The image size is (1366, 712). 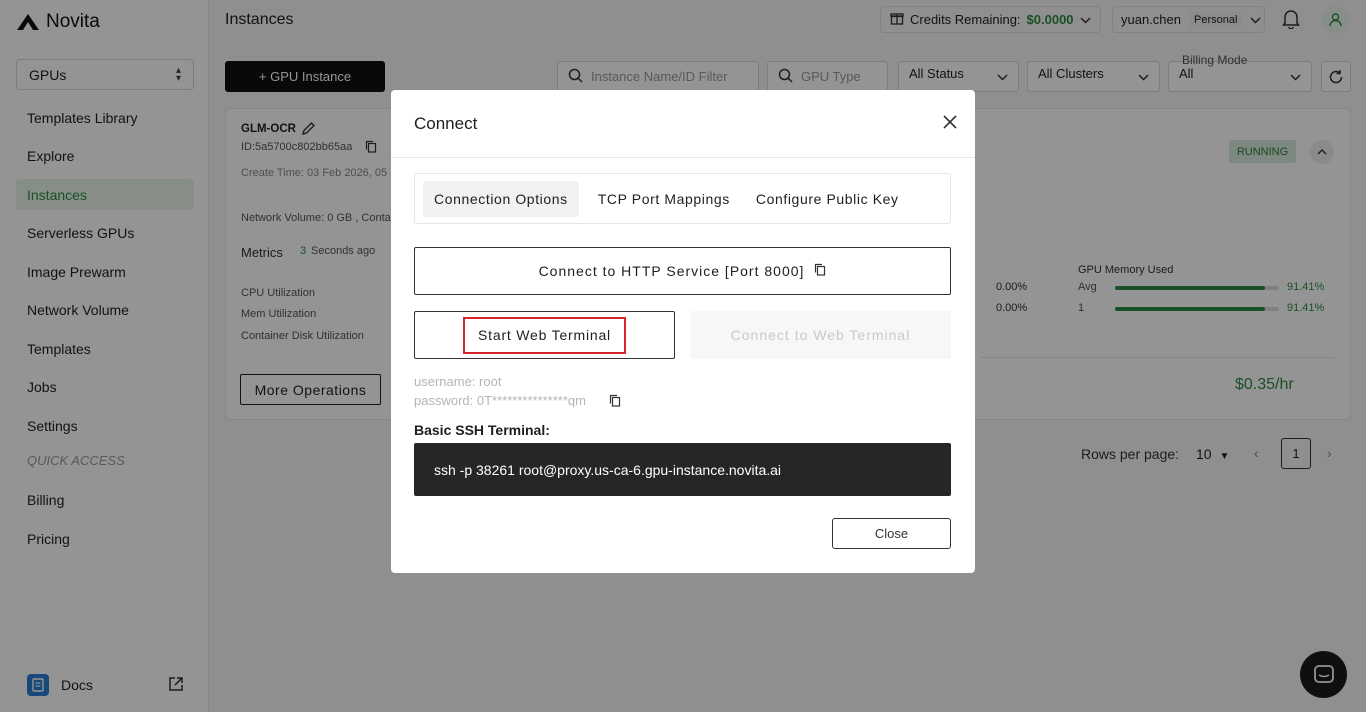 I want to click on modal-title: Connect, so click(x=446, y=123).